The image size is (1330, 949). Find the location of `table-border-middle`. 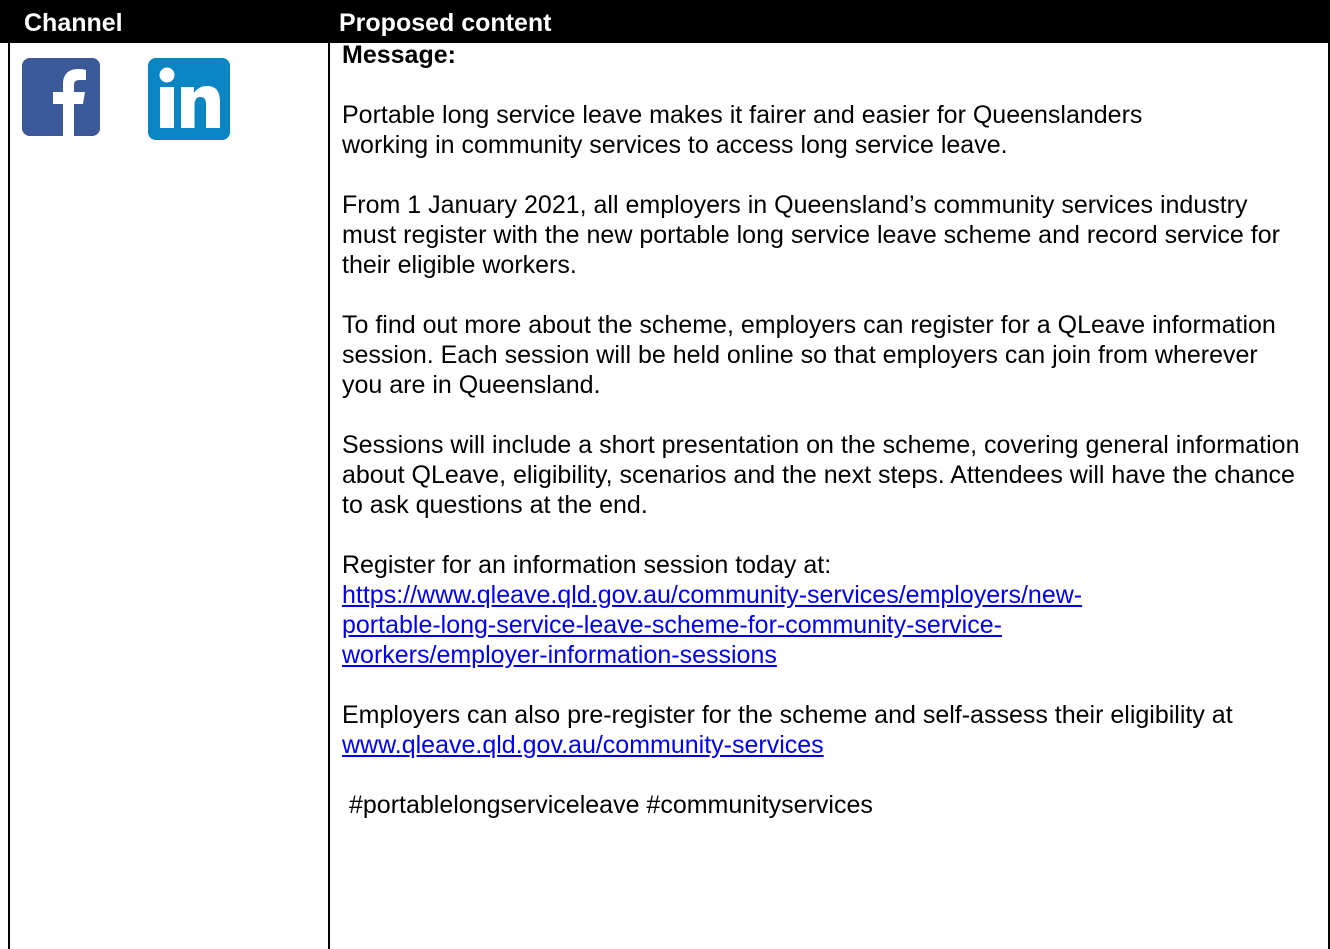

table-border-middle is located at coordinates (329, 494).